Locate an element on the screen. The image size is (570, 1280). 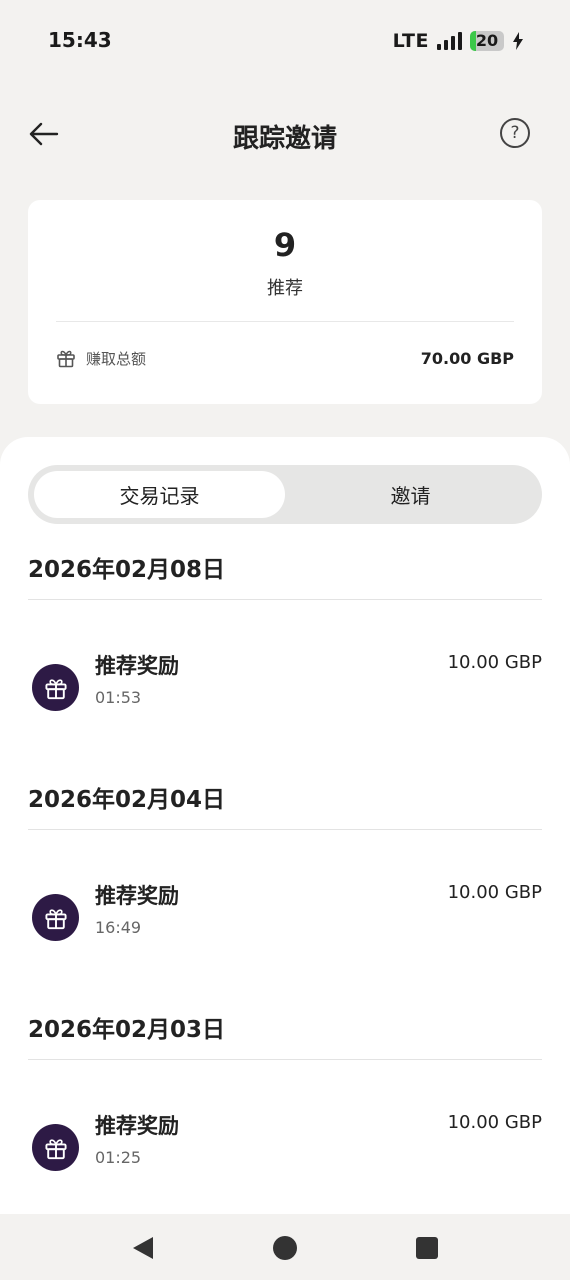
nav-home-button is located at coordinates (285, 1248).